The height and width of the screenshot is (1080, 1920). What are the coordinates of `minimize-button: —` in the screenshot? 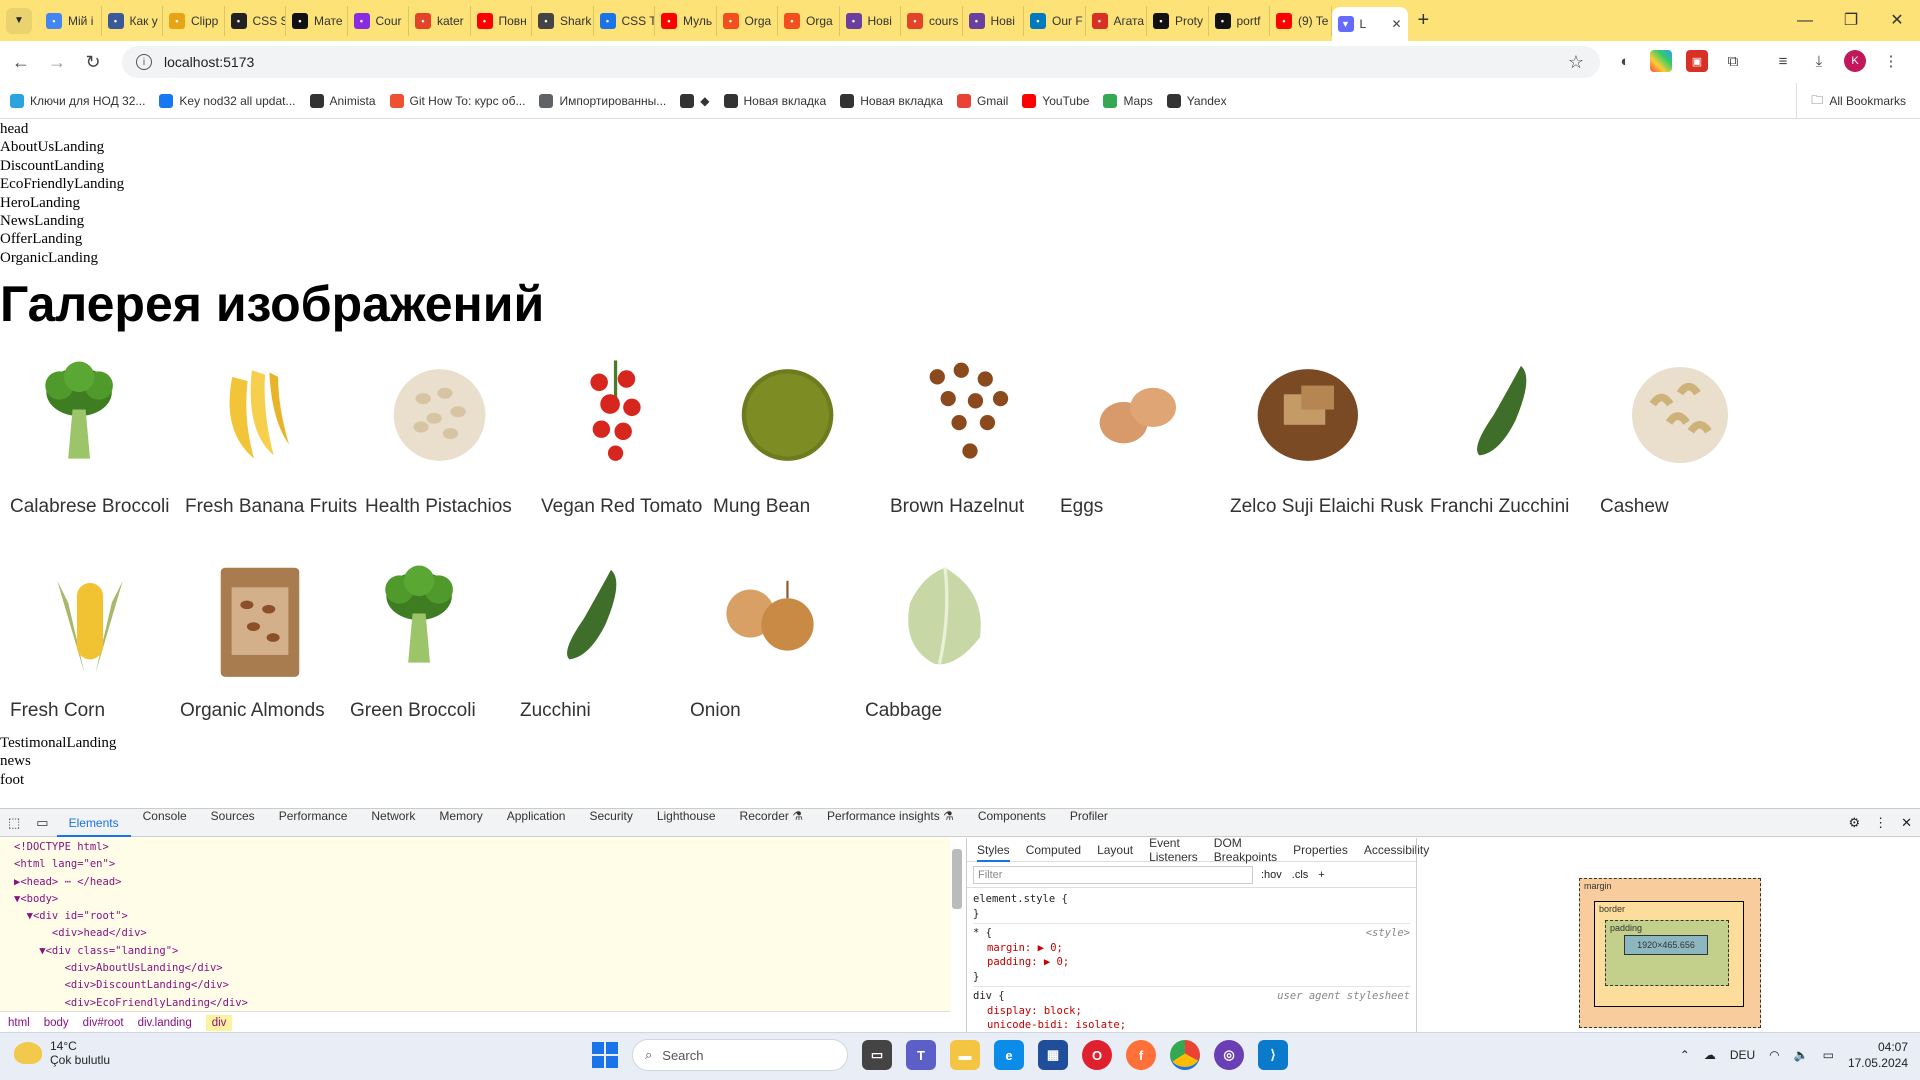 It's located at (1805, 20).